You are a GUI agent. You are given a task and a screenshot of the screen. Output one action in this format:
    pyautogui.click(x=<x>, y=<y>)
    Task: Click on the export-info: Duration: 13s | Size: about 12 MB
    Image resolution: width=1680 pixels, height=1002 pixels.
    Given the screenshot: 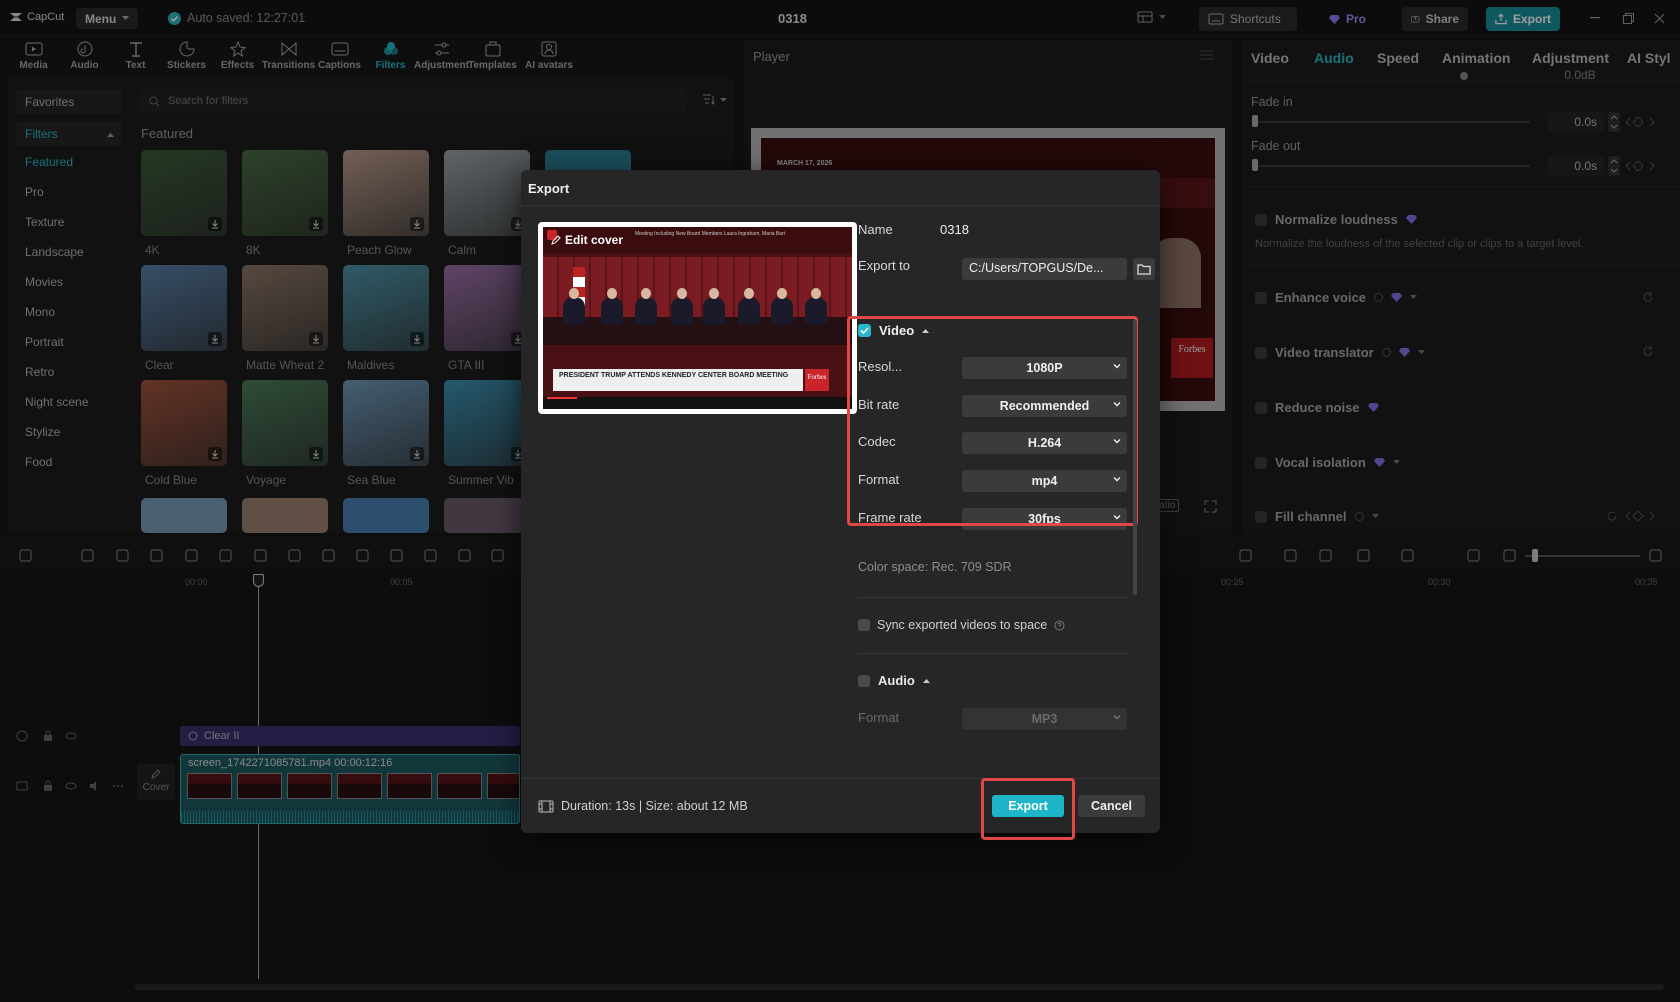 What is the action you would take?
    pyautogui.click(x=643, y=806)
    